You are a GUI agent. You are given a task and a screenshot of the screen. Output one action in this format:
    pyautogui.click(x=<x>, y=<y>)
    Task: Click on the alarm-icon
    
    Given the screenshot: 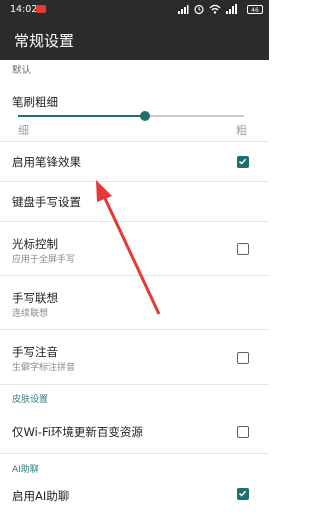 What is the action you would take?
    pyautogui.click(x=199, y=9)
    